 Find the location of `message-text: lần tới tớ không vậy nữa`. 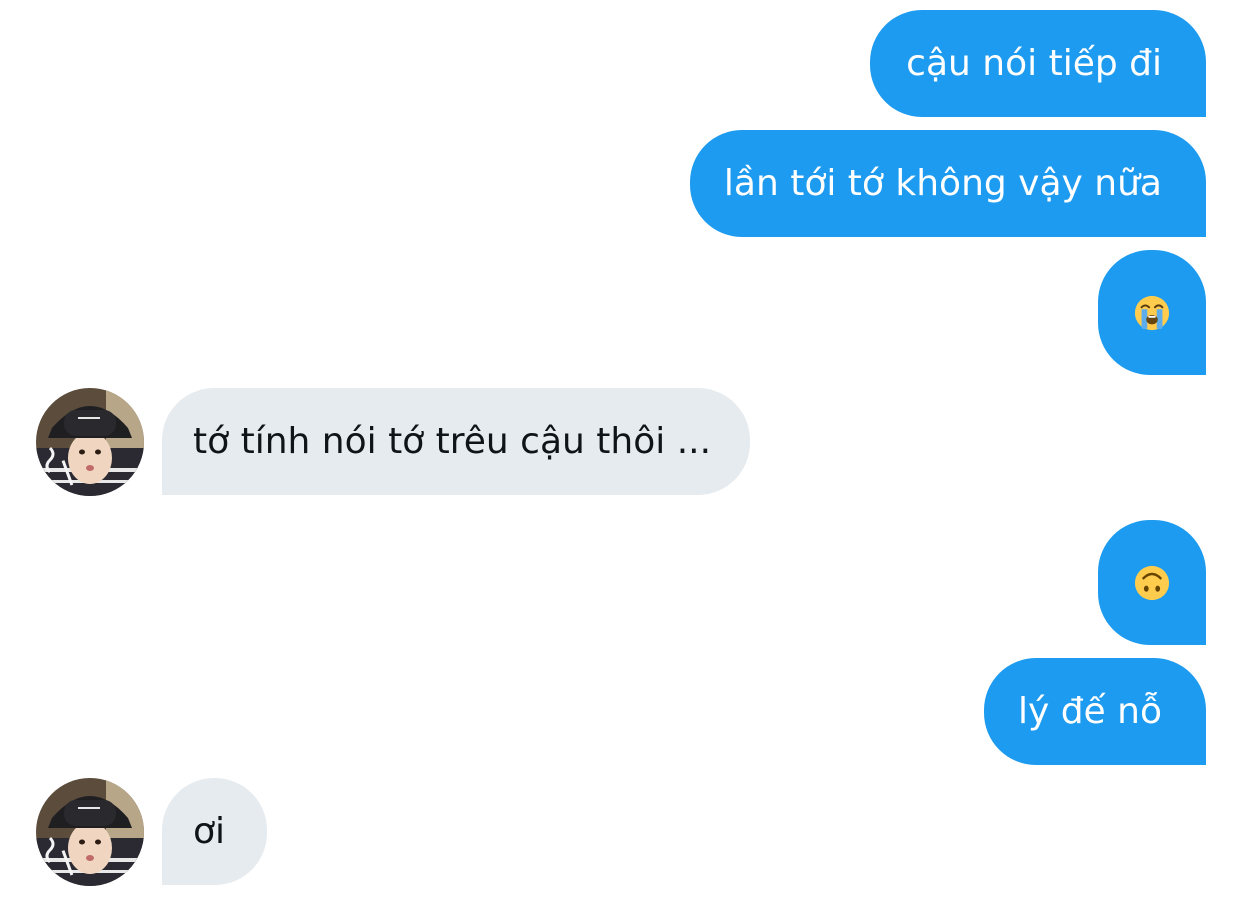

message-text: lần tới tớ không vậy nữa is located at coordinates (942, 183).